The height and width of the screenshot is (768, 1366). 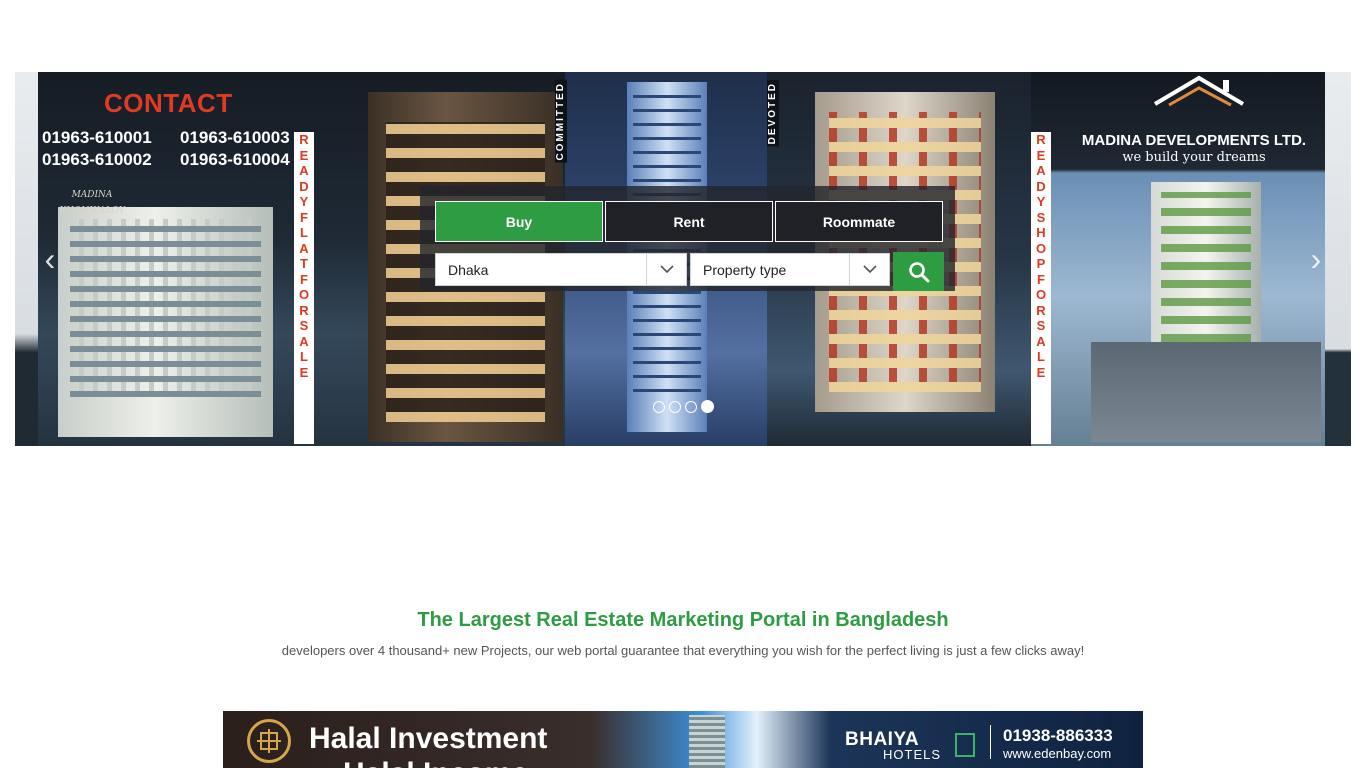 I want to click on emblem-icon, so click(x=269, y=741).